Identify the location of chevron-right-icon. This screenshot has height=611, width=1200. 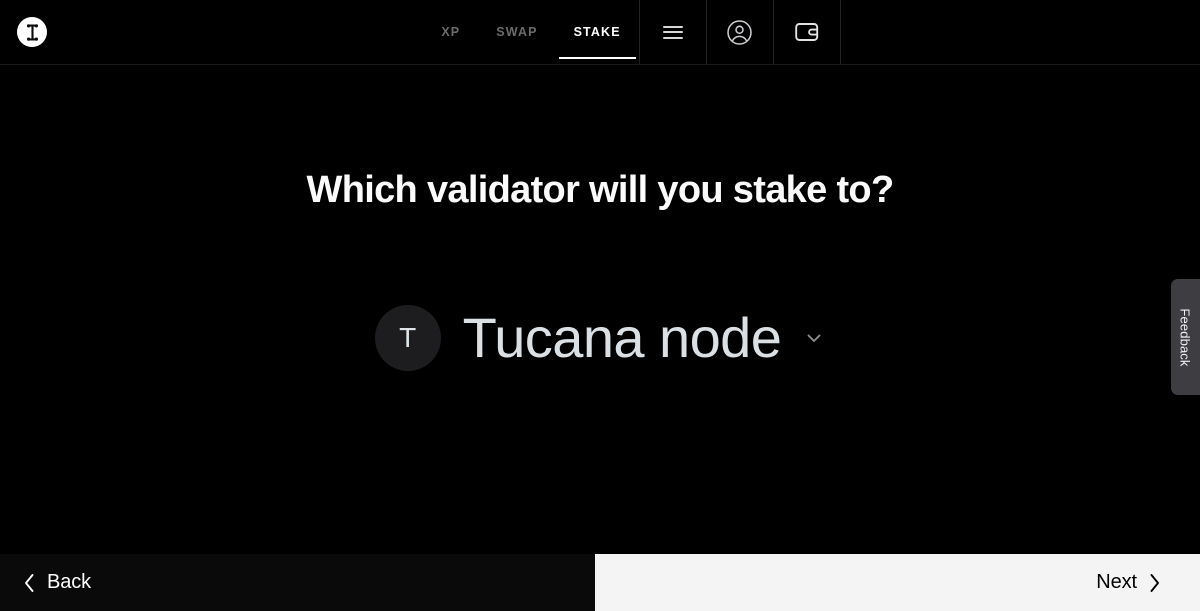
(1154, 582).